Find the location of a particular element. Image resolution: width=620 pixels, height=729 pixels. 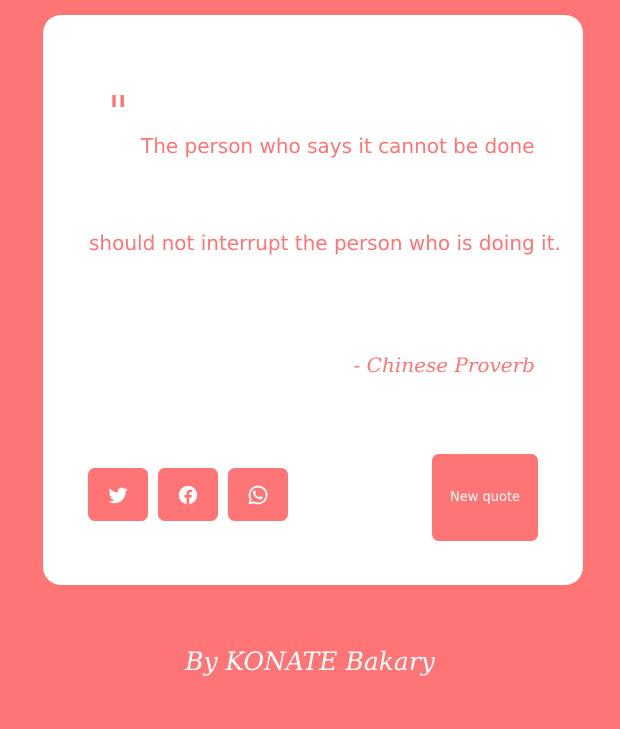

footer-credit: By KONATE Bakary is located at coordinates (310, 661).